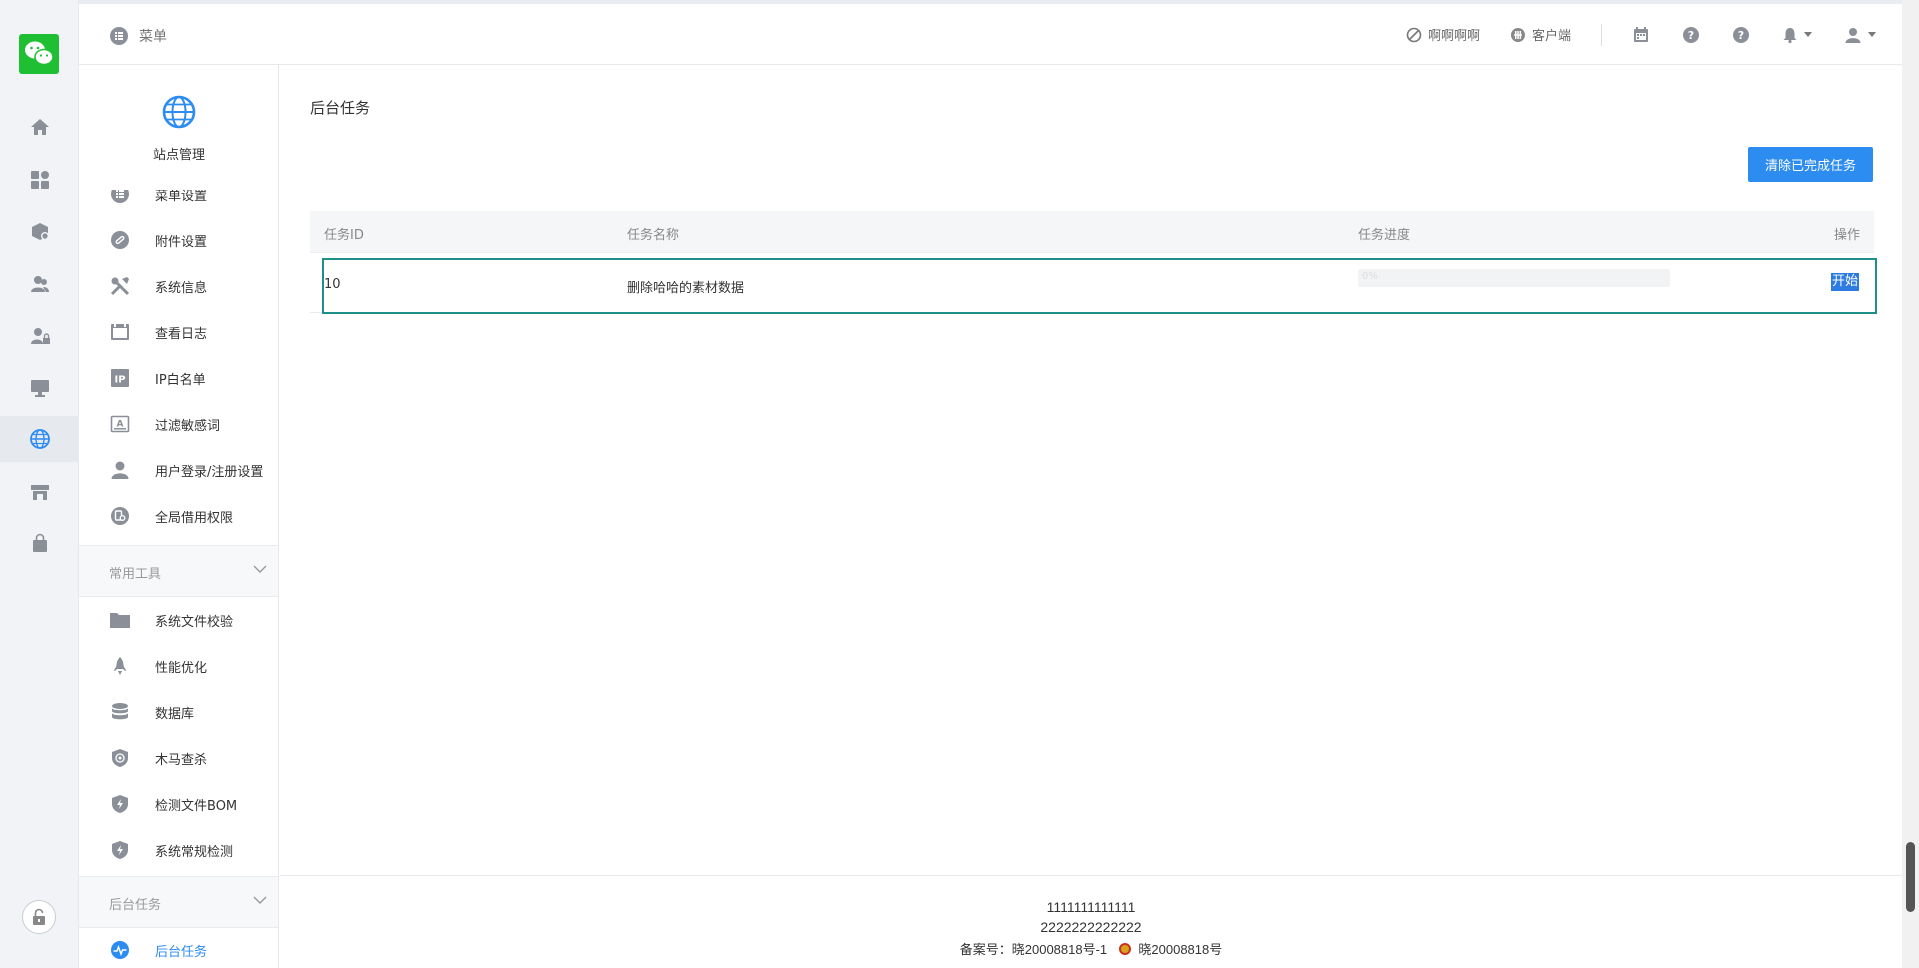 This screenshot has width=1919, height=968. Describe the element at coordinates (1810, 164) in the screenshot. I see `clear-completed-tasks-button: 清除已完成任务` at that location.